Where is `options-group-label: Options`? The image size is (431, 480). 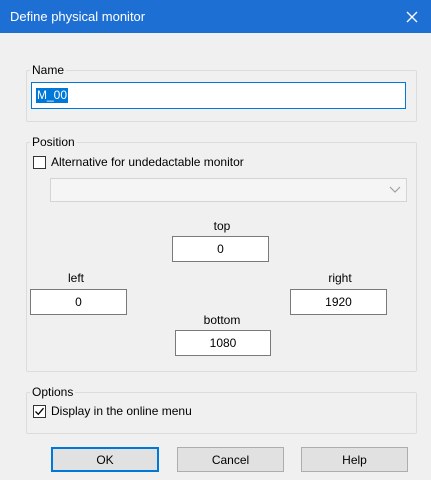
options-group-label: Options is located at coordinates (53, 392).